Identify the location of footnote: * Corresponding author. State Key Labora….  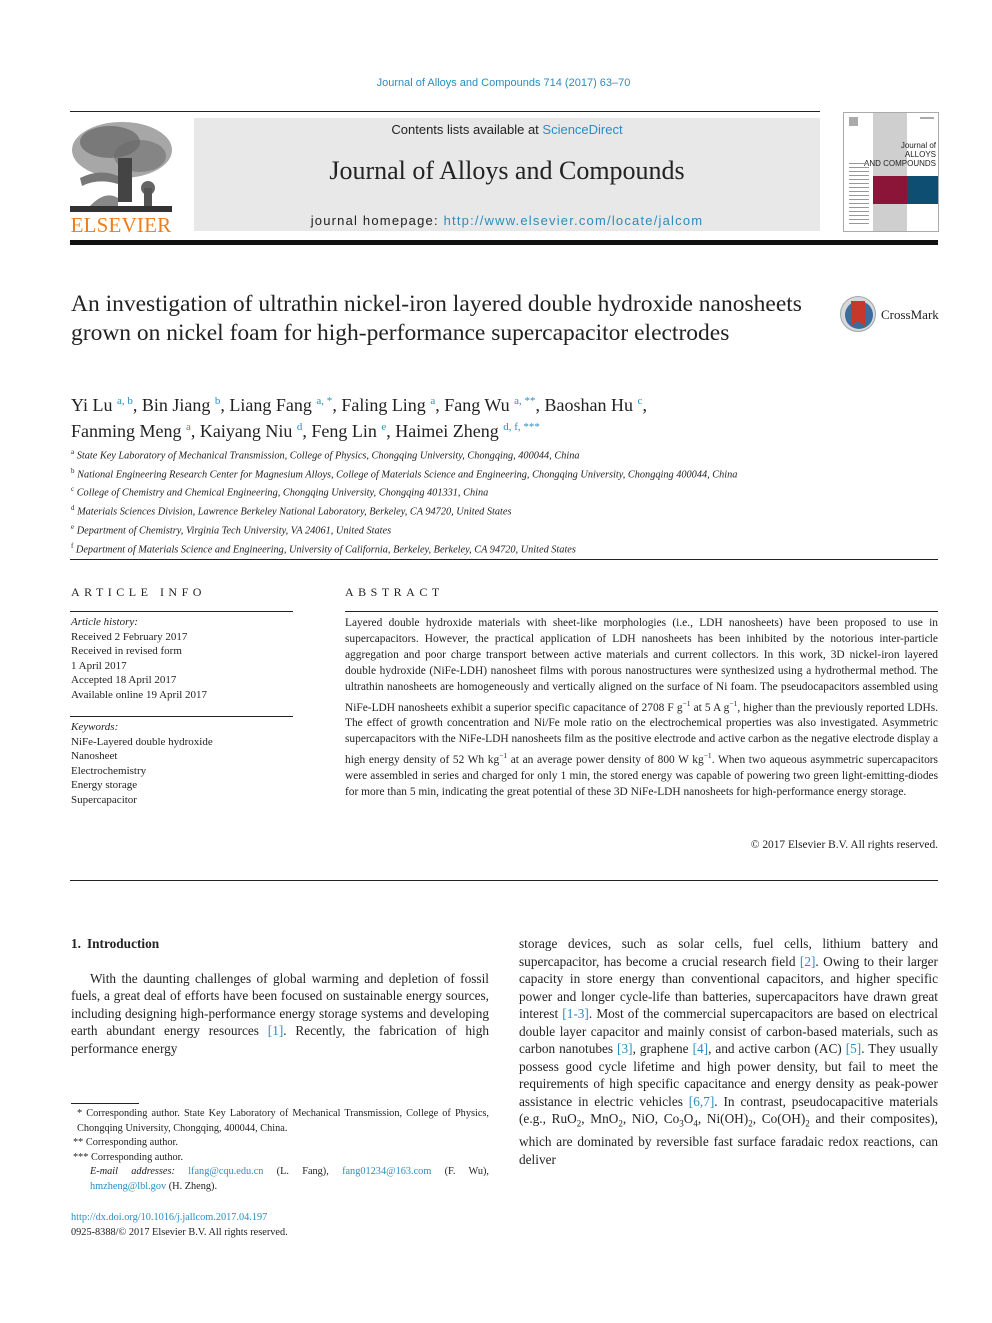
(283, 1121).